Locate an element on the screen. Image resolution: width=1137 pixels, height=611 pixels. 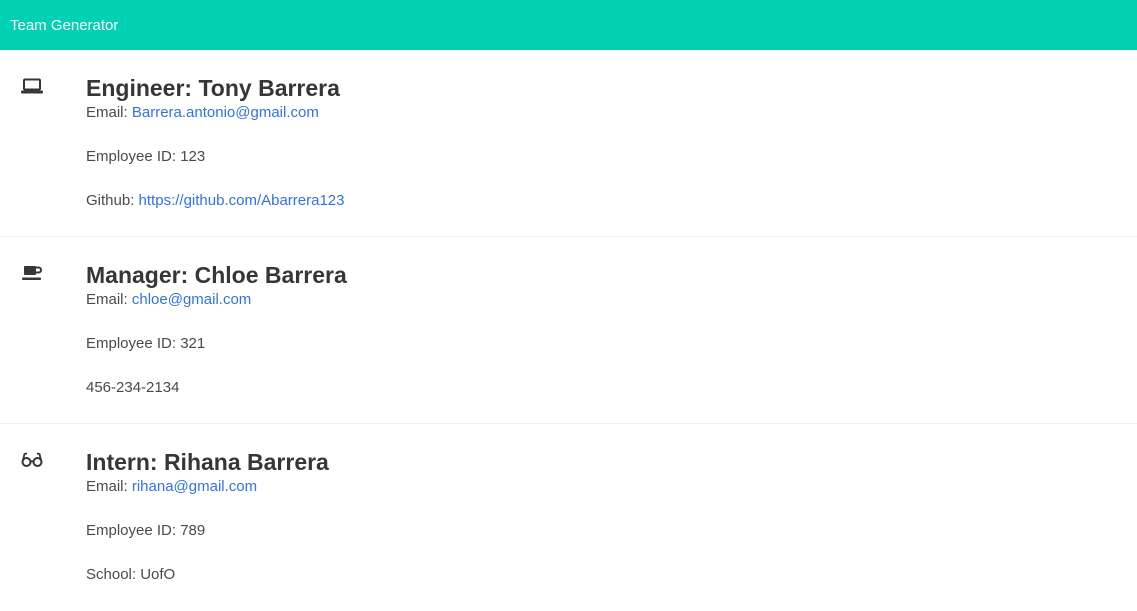
school-value: UofO is located at coordinates (158, 574).